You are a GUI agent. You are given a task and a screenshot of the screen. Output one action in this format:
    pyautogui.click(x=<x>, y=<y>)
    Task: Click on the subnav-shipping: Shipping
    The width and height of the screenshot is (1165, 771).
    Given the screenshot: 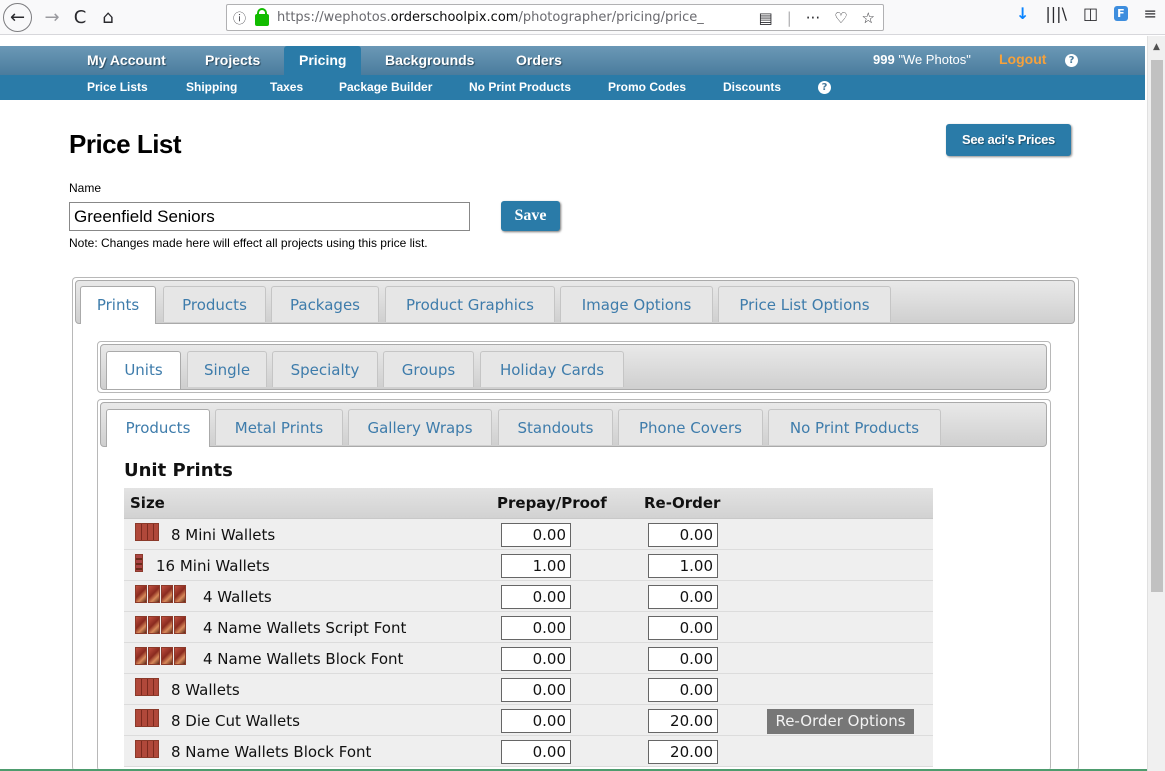 What is the action you would take?
    pyautogui.click(x=211, y=87)
    